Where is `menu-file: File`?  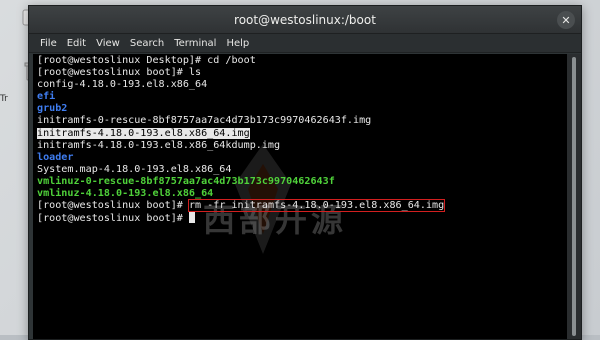 menu-file: File is located at coordinates (48, 43).